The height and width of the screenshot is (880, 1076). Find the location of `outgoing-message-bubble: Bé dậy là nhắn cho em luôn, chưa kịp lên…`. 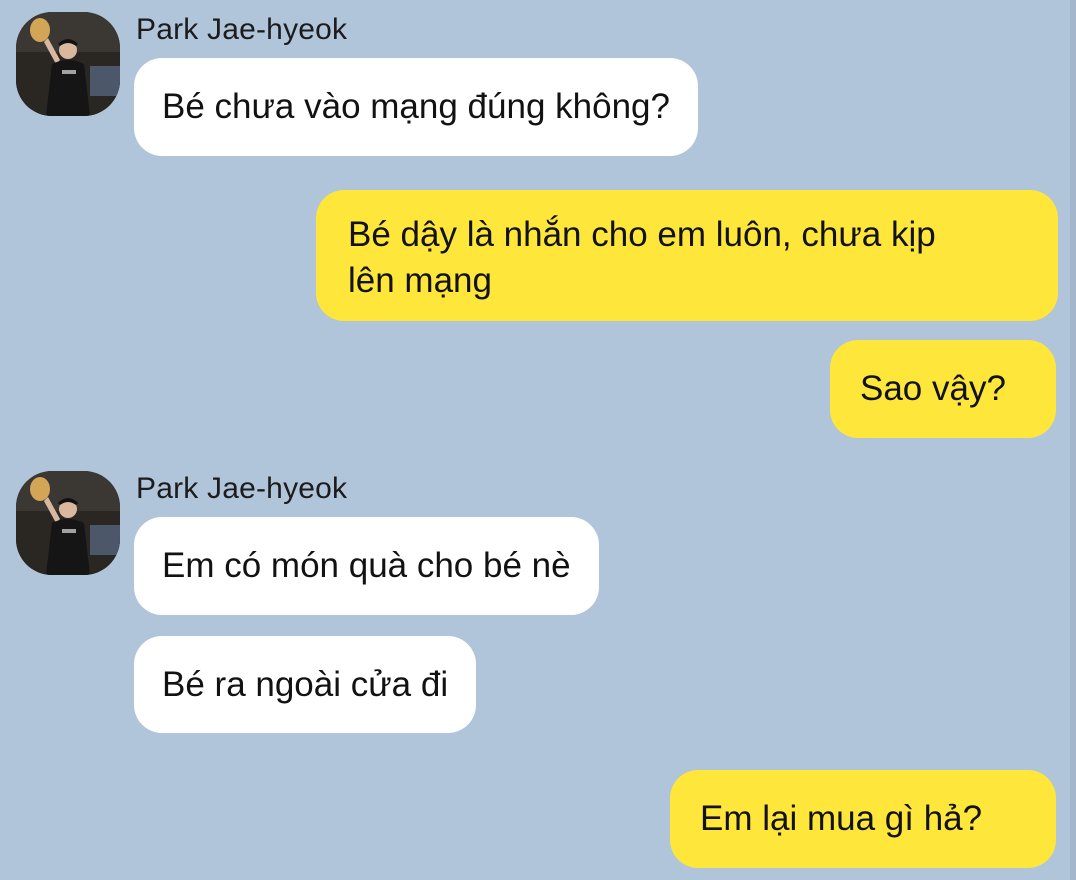

outgoing-message-bubble: Bé dậy là nhắn cho em luôn, chưa kịp lên… is located at coordinates (687, 255).